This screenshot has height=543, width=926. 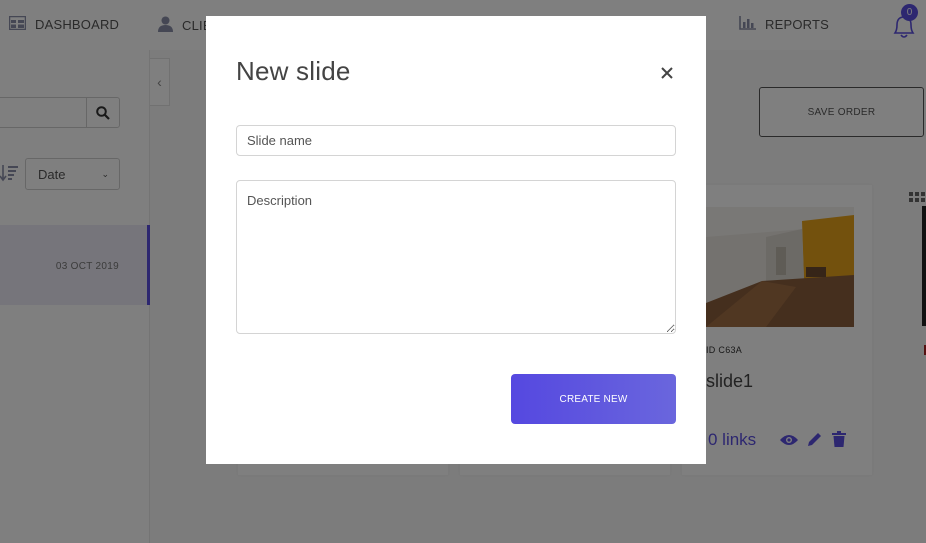 What do you see at coordinates (456, 140) in the screenshot?
I see `slide-name-input` at bounding box center [456, 140].